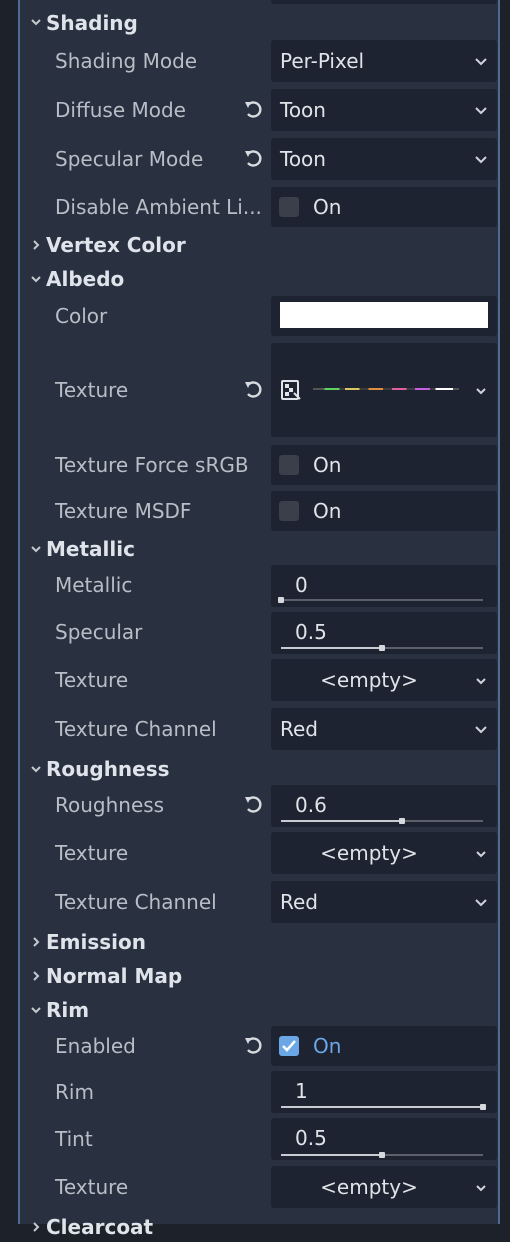 This screenshot has height=1242, width=510. Describe the element at coordinates (384, 1046) in the screenshot. I see `rim-enabled-checkbox: On` at that location.